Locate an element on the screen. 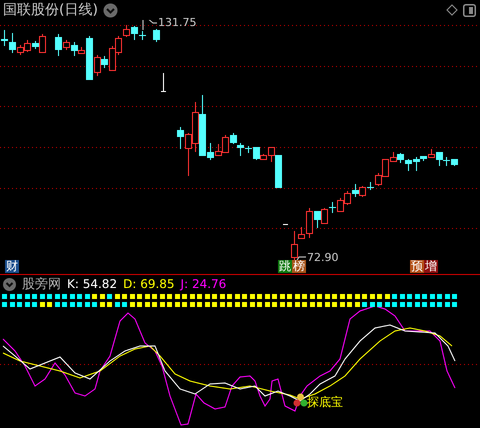 This screenshot has width=480, height=428. indicator-value: J: 24.76 is located at coordinates (203, 284).